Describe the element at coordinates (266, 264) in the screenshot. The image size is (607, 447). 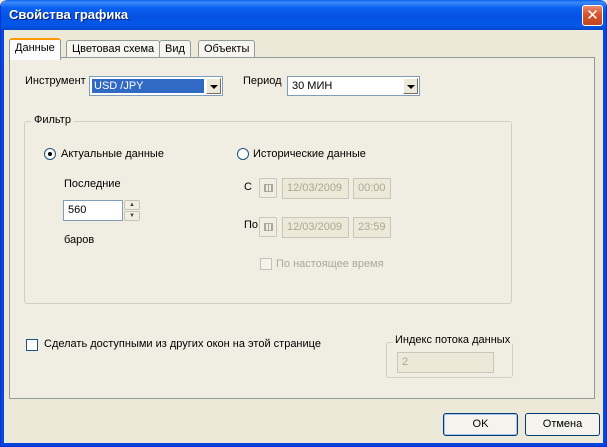
I see `to-now-checkbox` at that location.